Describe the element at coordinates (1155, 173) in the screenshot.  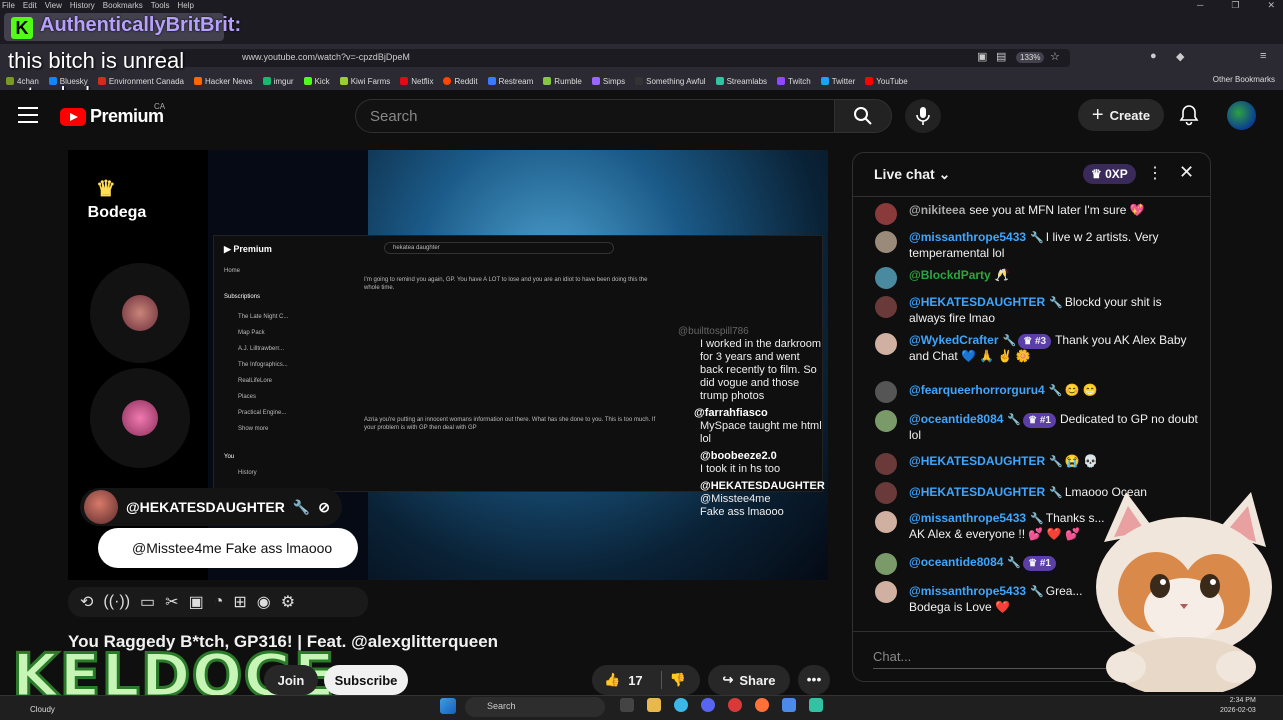
I see `more-vert-icon: ⋮` at that location.